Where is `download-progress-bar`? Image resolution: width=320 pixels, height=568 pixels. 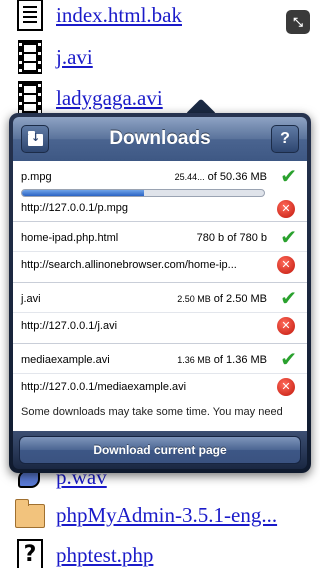
download-progress-bar is located at coordinates (143, 193).